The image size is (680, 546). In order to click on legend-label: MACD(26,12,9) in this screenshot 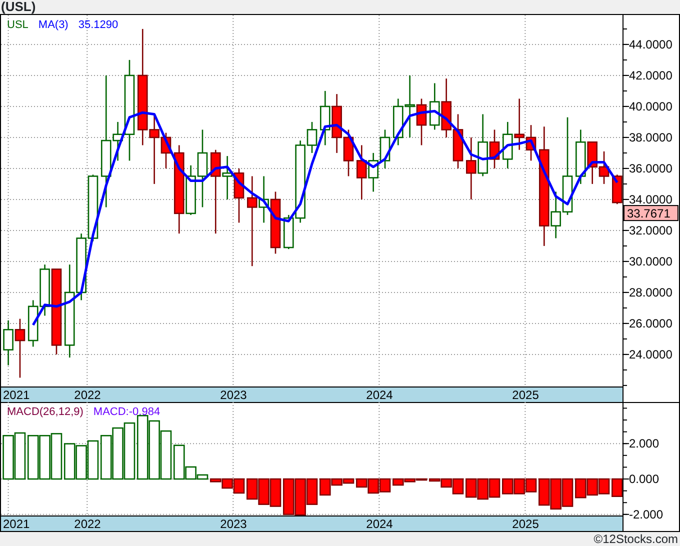, I will do `click(45, 412)`.